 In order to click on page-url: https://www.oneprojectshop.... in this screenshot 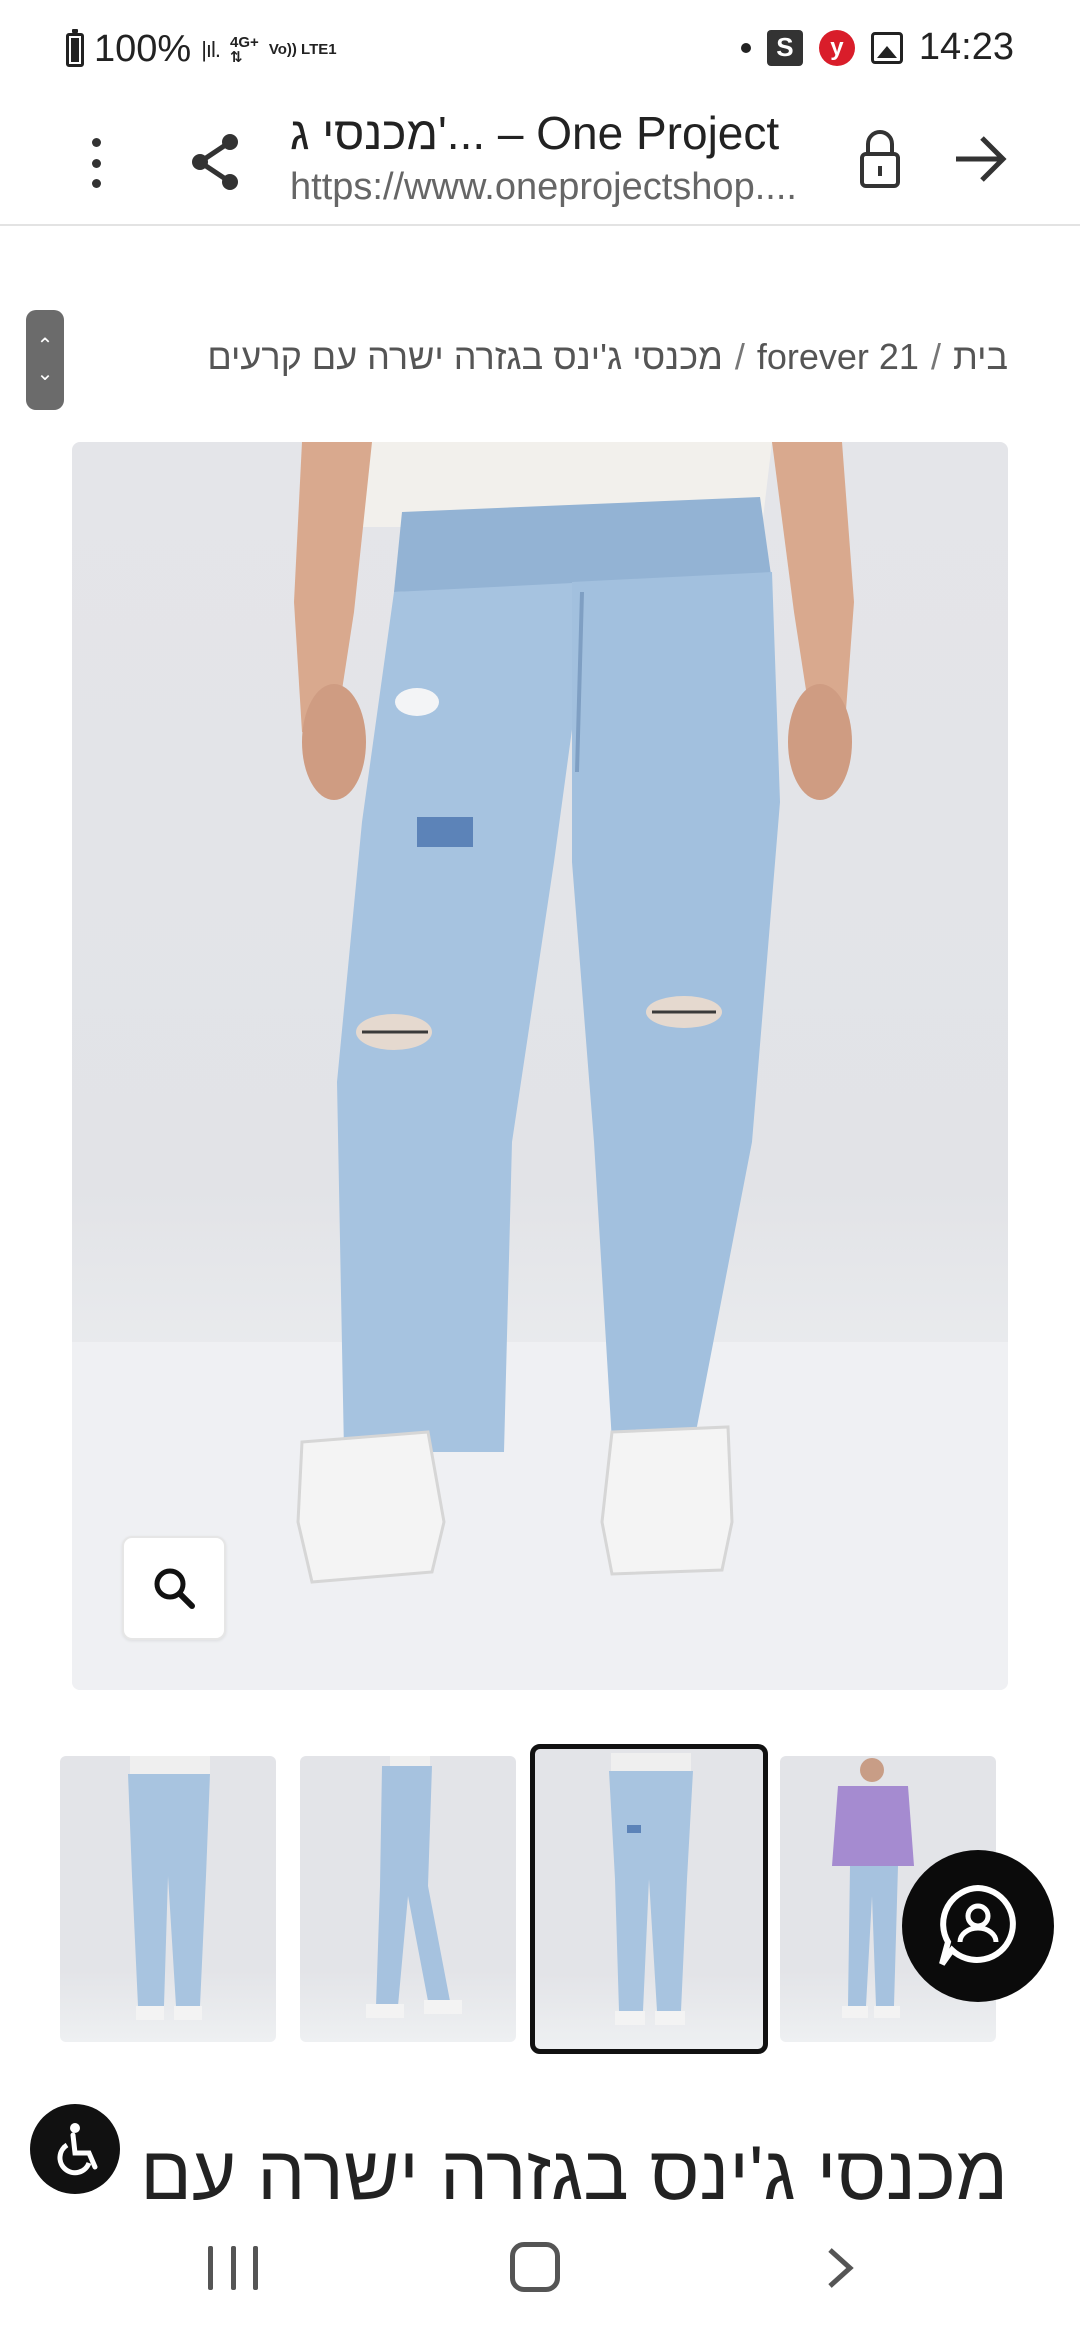, I will do `click(560, 187)`.